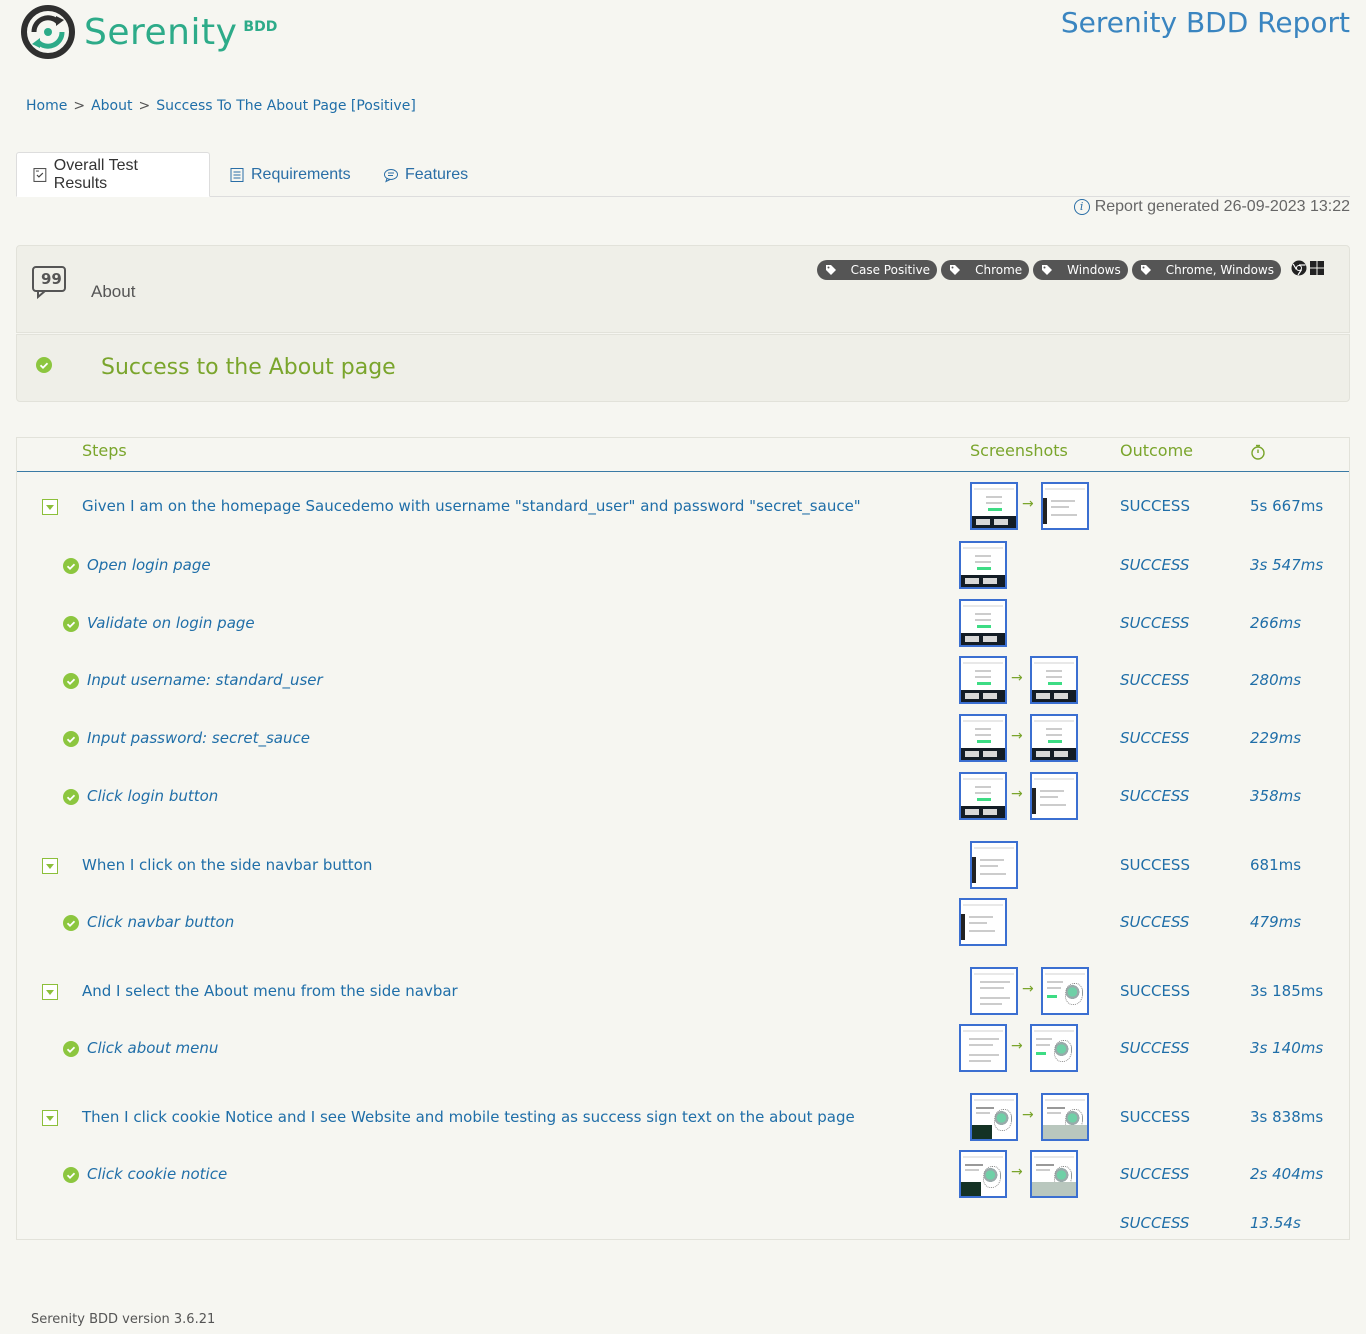 The width and height of the screenshot is (1366, 1334). Describe the element at coordinates (113, 291) in the screenshot. I see `feature-name: About` at that location.